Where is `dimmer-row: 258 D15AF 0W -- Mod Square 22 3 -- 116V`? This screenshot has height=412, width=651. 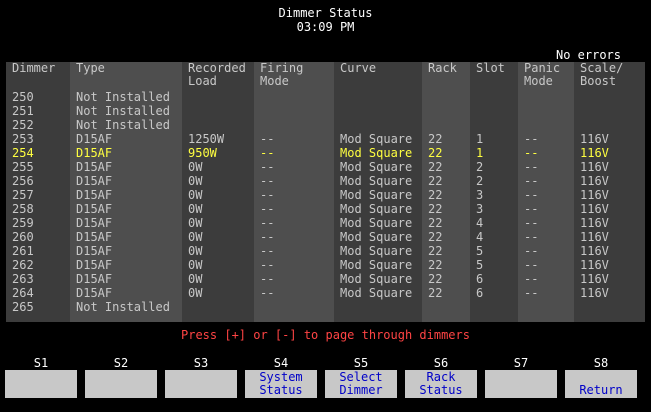
dimmer-row: 258 D15AF 0W -- Mod Square 22 3 -- 116V is located at coordinates (325, 209).